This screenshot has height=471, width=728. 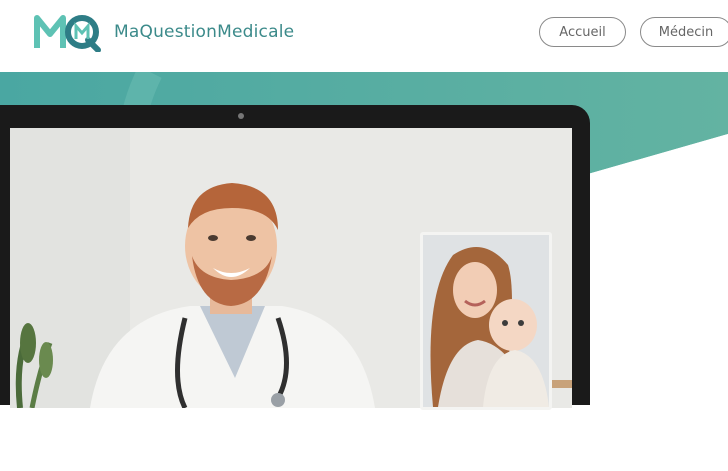 I want to click on mq-logo-icon, so click(x=67, y=33).